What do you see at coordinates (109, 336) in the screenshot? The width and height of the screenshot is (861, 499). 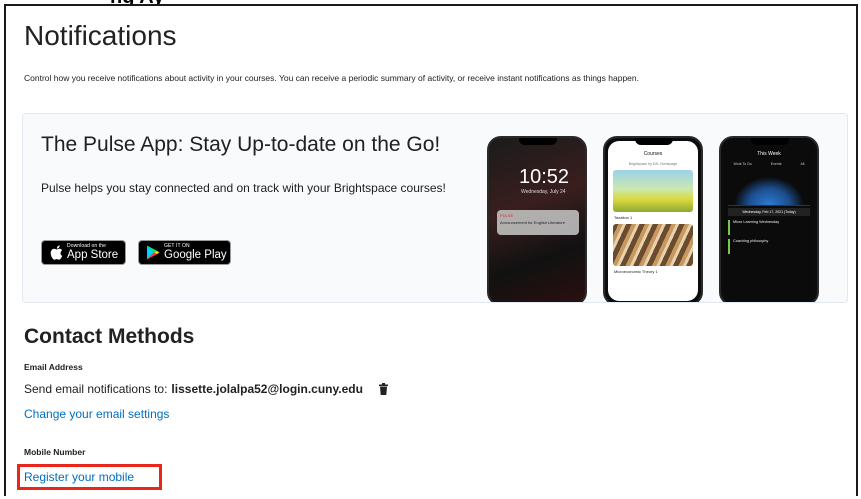 I see `contact-methods-title: Contact Methods` at bounding box center [109, 336].